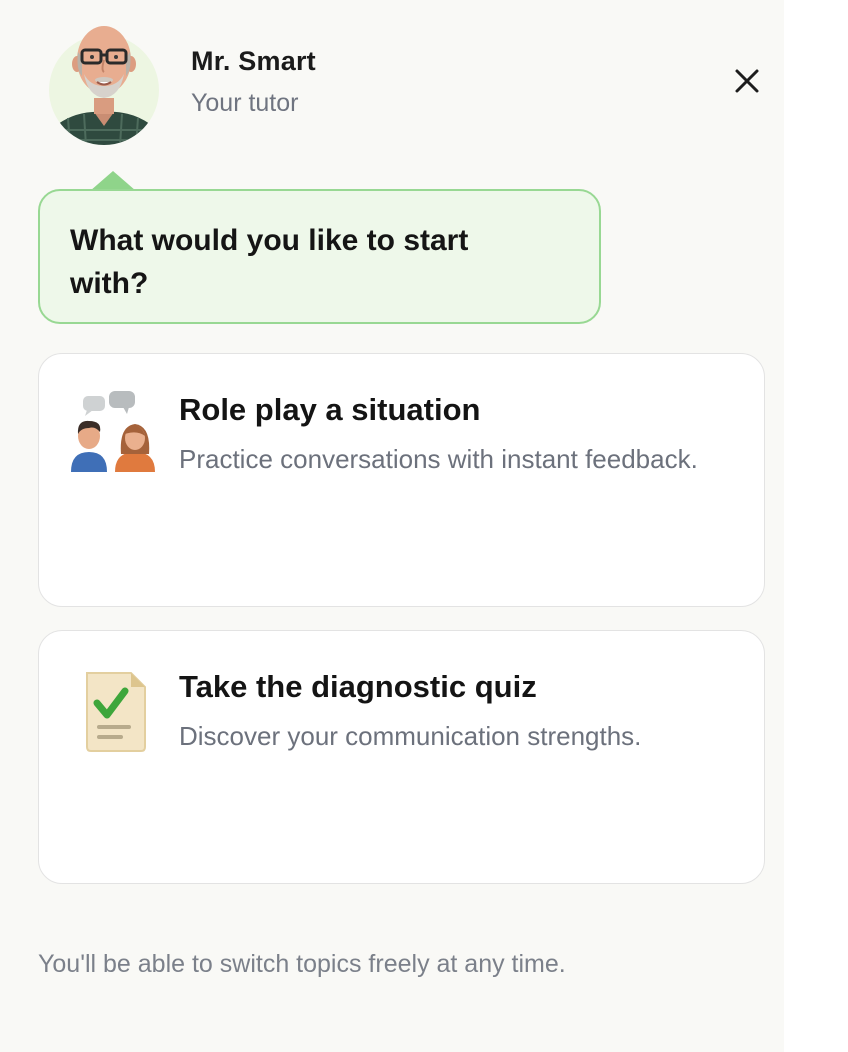 The height and width of the screenshot is (1052, 848). What do you see at coordinates (330, 409) in the screenshot?
I see `option-title: Role play a situation` at bounding box center [330, 409].